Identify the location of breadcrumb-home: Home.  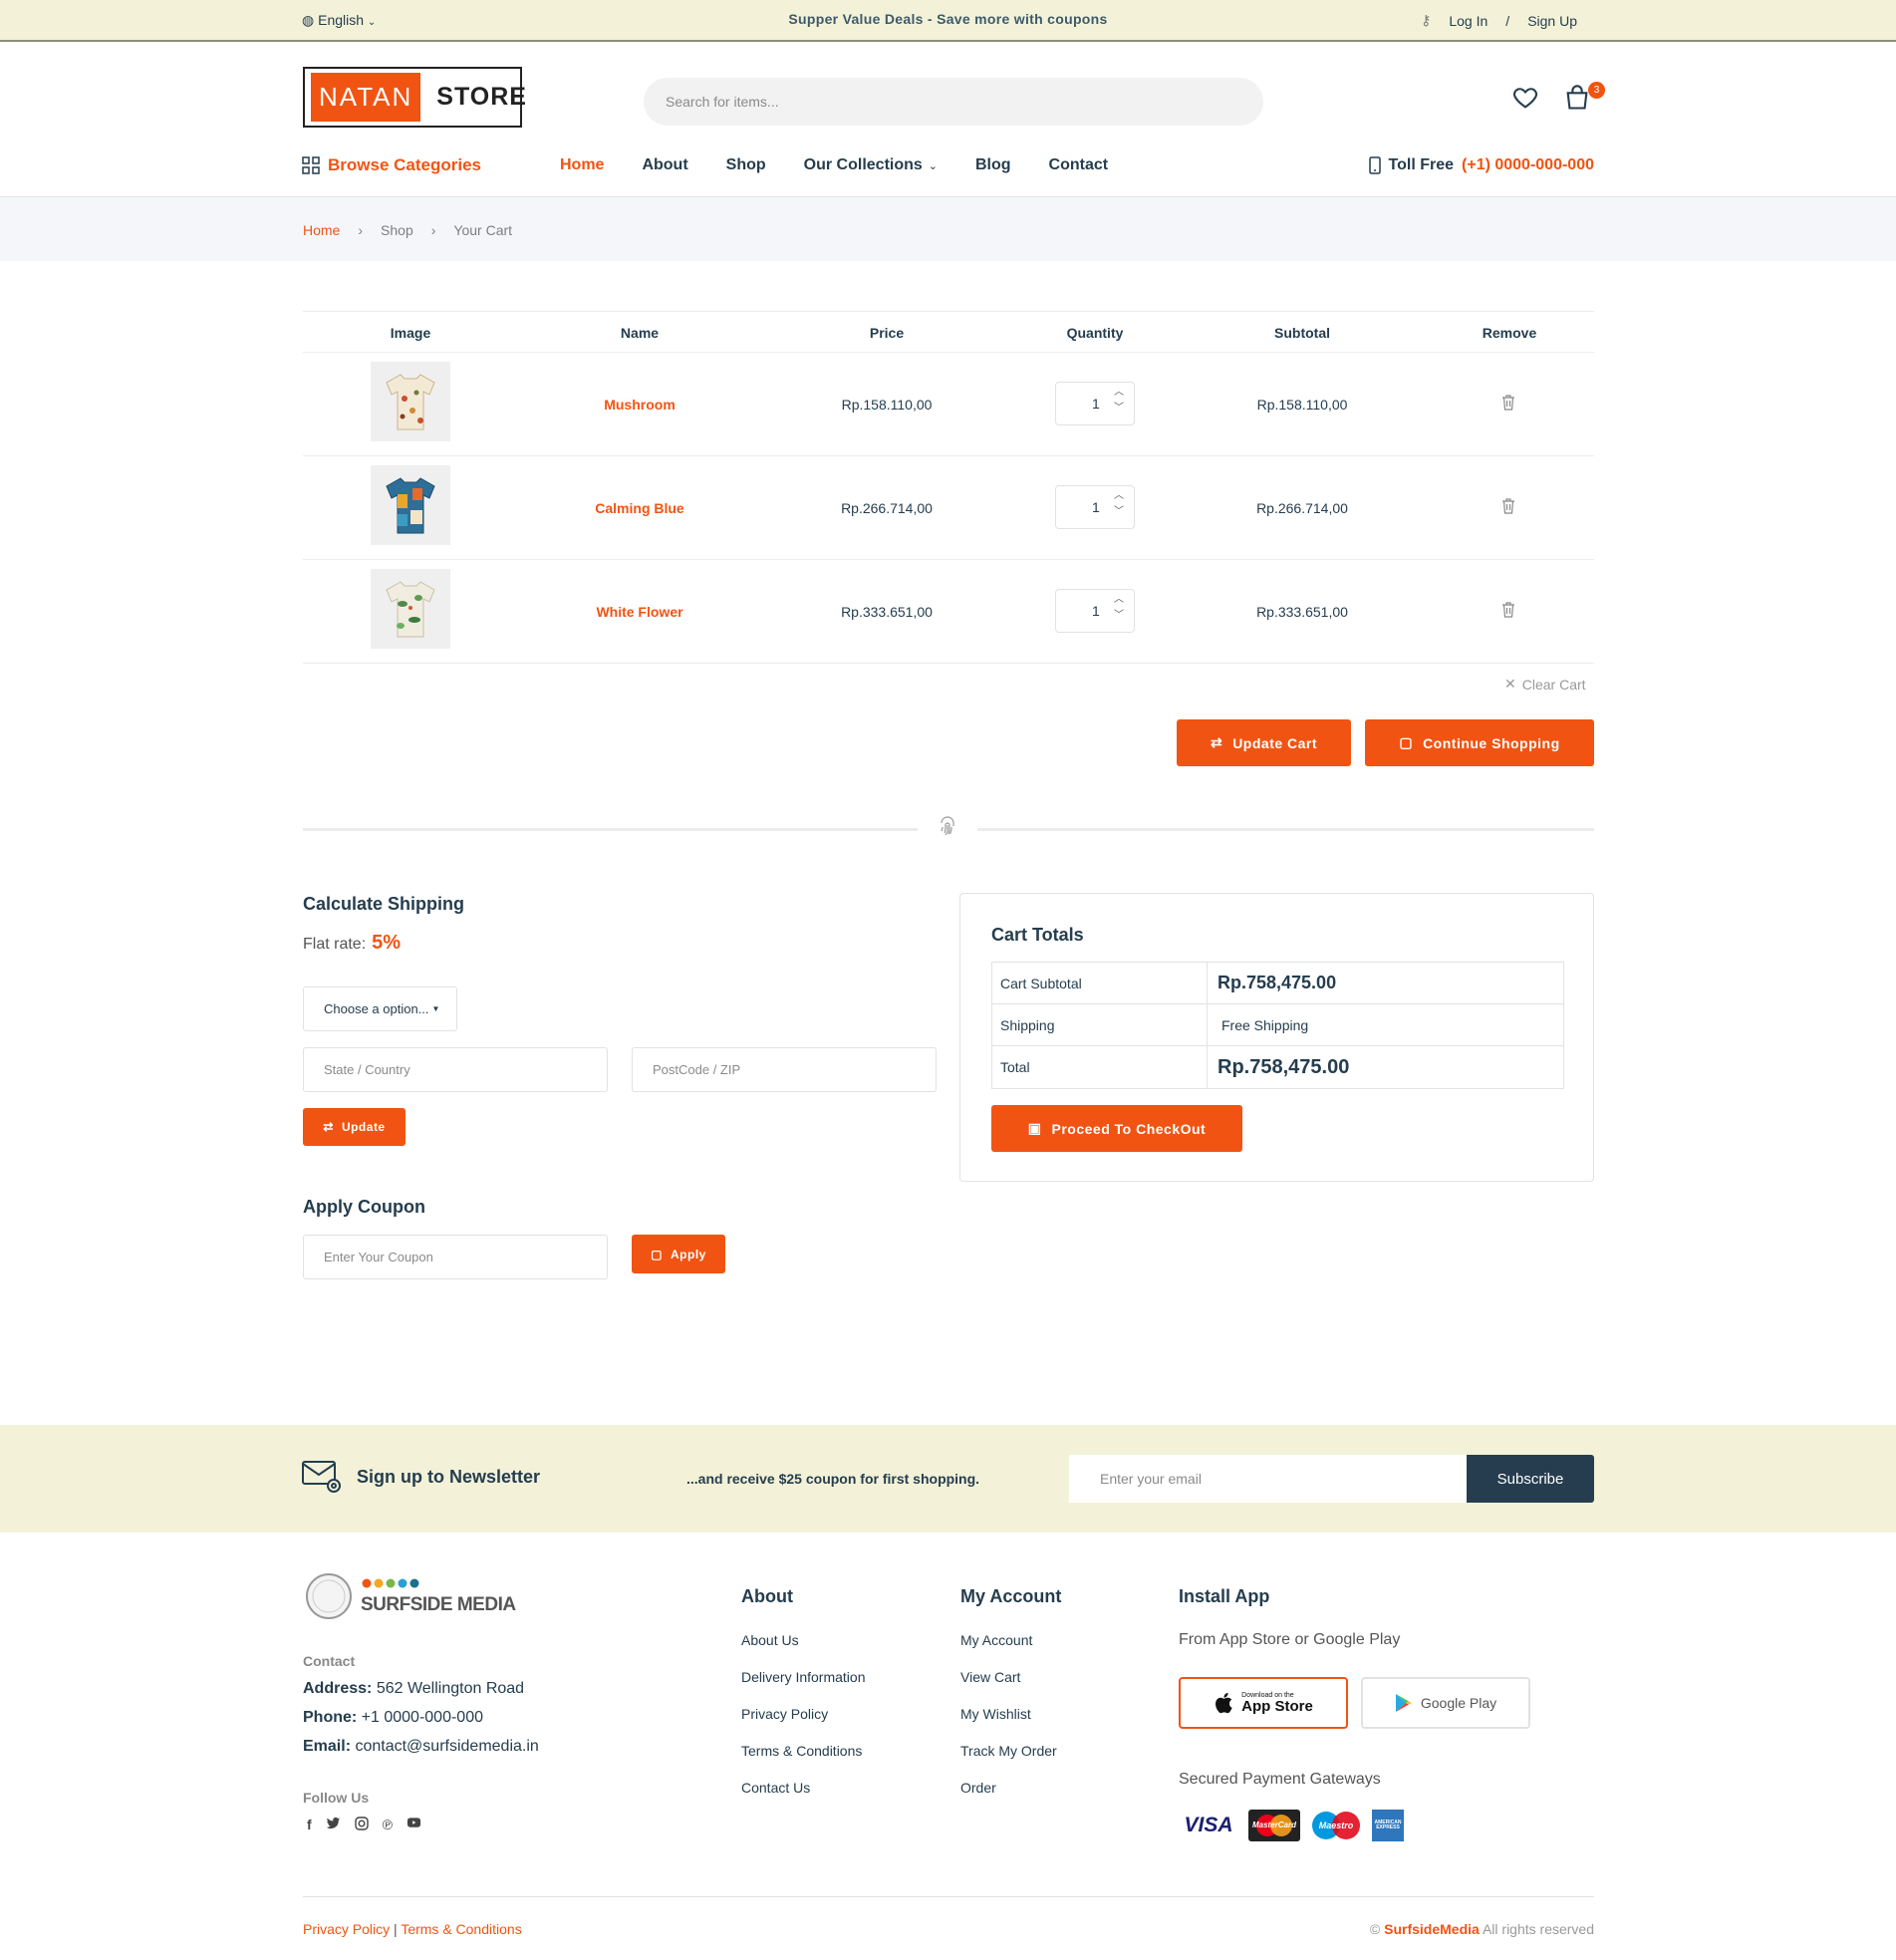
(321, 230).